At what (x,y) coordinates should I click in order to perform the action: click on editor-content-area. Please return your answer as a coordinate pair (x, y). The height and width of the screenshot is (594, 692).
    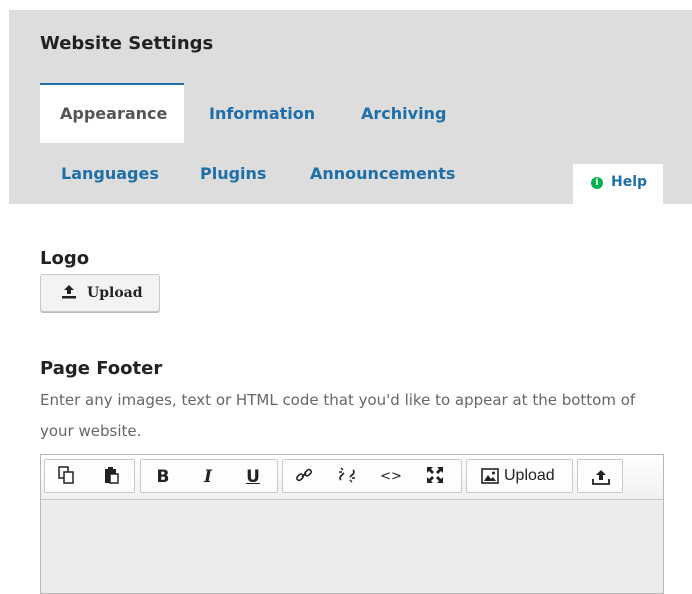
    Looking at the image, I should click on (352, 546).